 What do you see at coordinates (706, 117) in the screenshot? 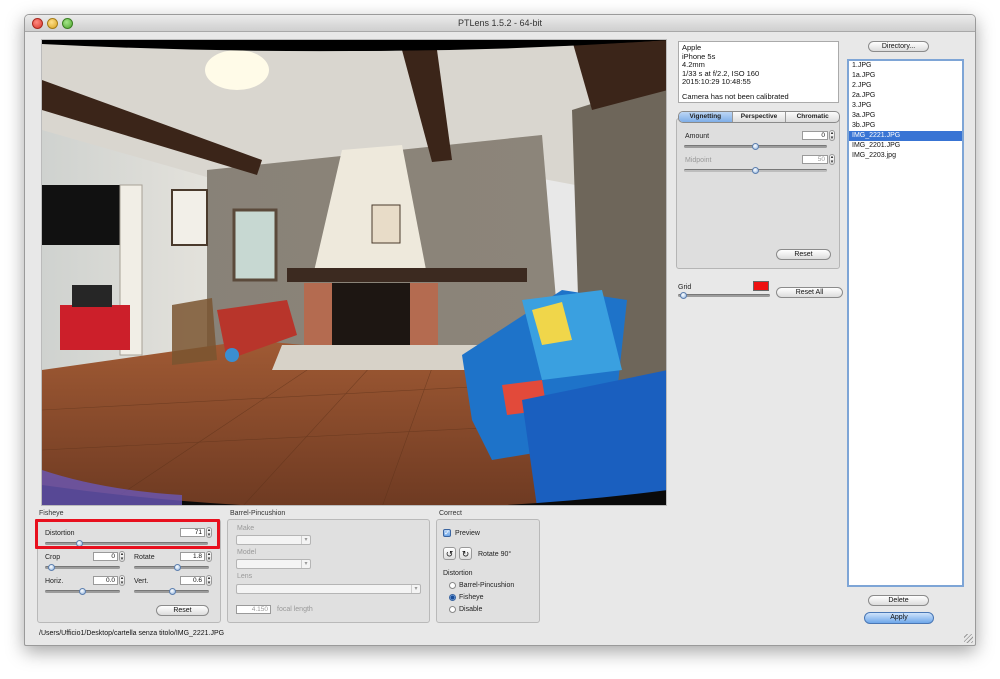
I see `tab-vignetting: Vignetting` at bounding box center [706, 117].